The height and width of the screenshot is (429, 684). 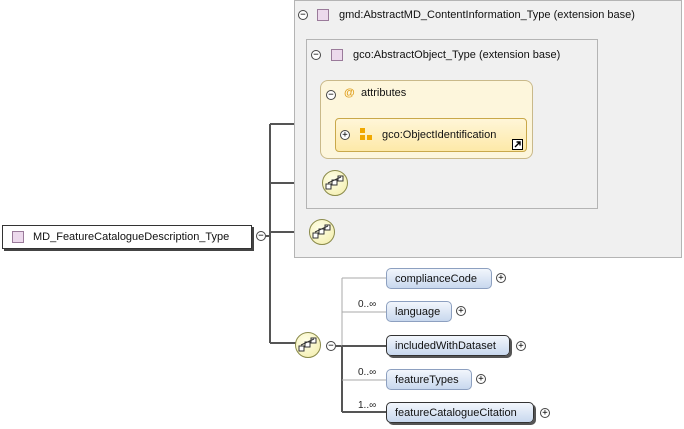 What do you see at coordinates (439, 278) in the screenshot?
I see `element-compliancecode: complianceCode` at bounding box center [439, 278].